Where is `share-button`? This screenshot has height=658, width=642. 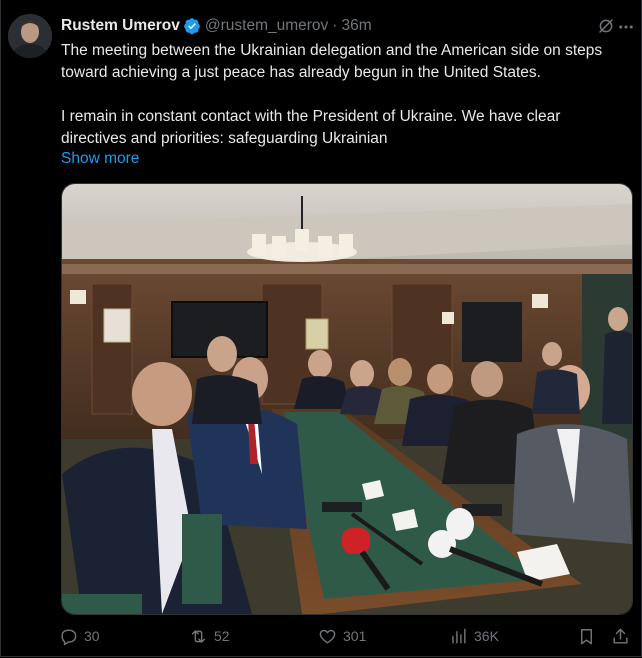 share-button is located at coordinates (623, 636).